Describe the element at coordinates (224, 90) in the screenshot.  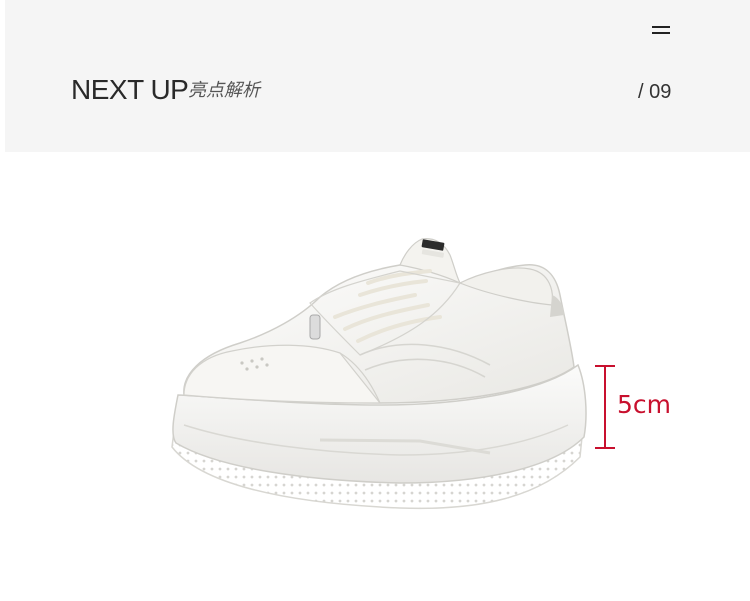
I see `section-subtitle: 亮点解析` at that location.